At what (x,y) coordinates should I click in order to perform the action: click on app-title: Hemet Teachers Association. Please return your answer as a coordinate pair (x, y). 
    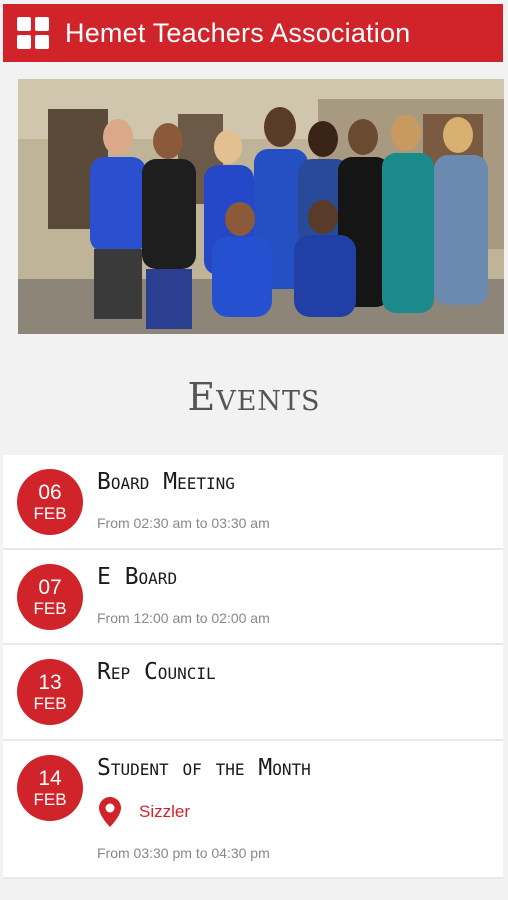
    Looking at the image, I should click on (238, 32).